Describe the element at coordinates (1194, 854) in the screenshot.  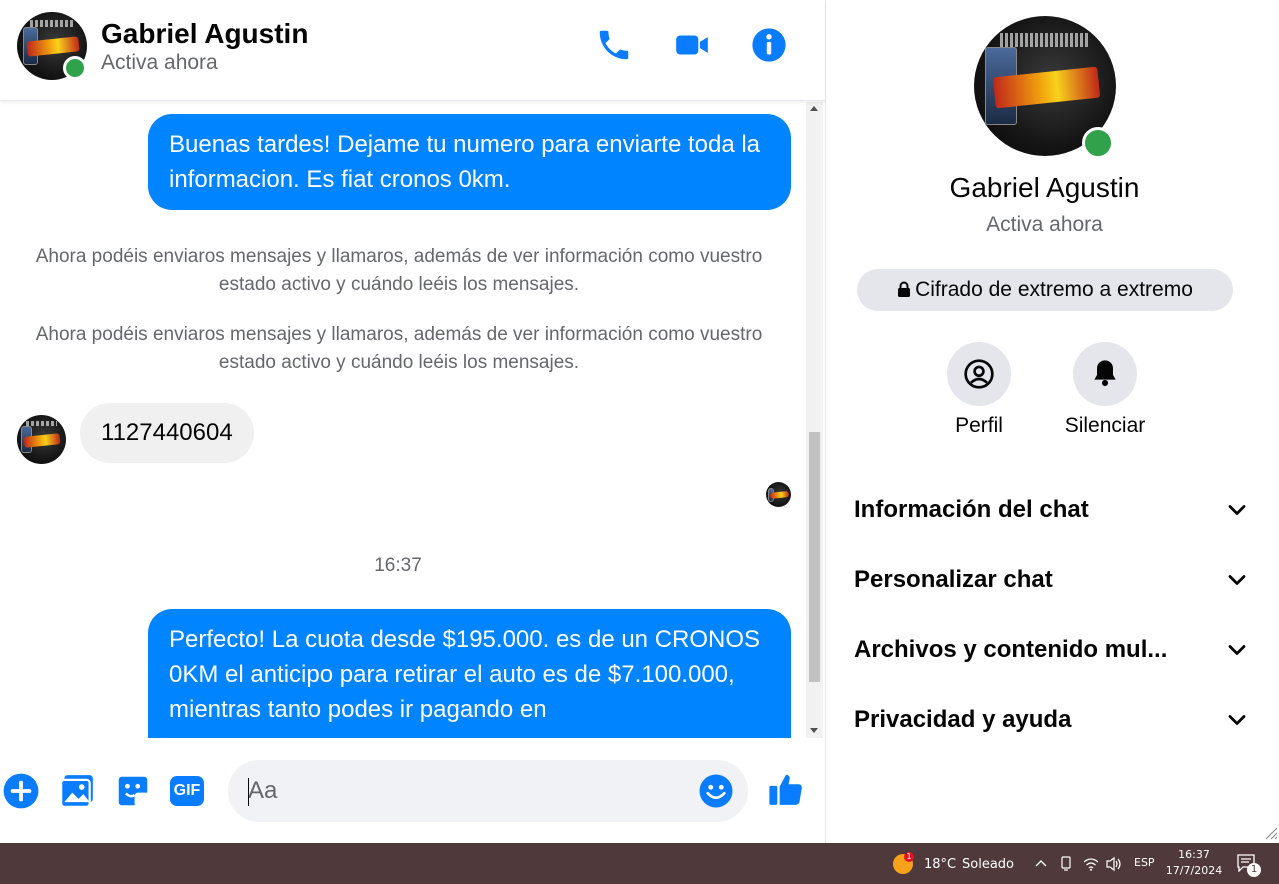
I see `clock-time: 16:37` at that location.